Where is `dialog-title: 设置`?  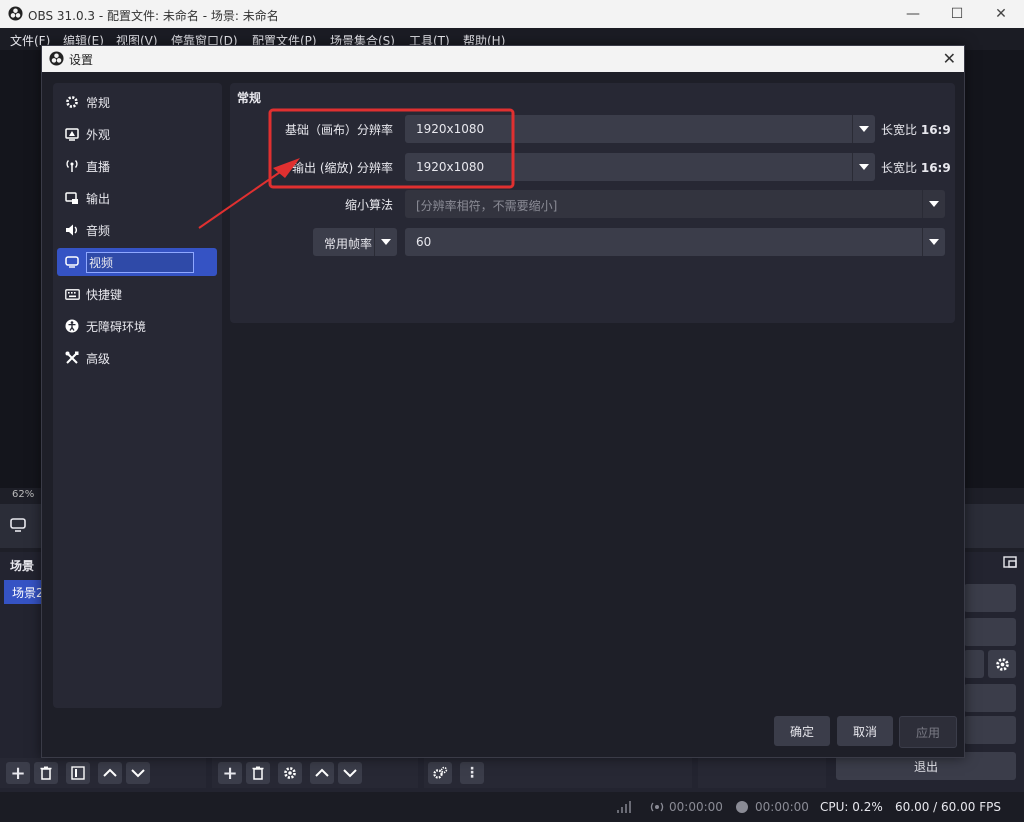
dialog-title: 设置 is located at coordinates (81, 60).